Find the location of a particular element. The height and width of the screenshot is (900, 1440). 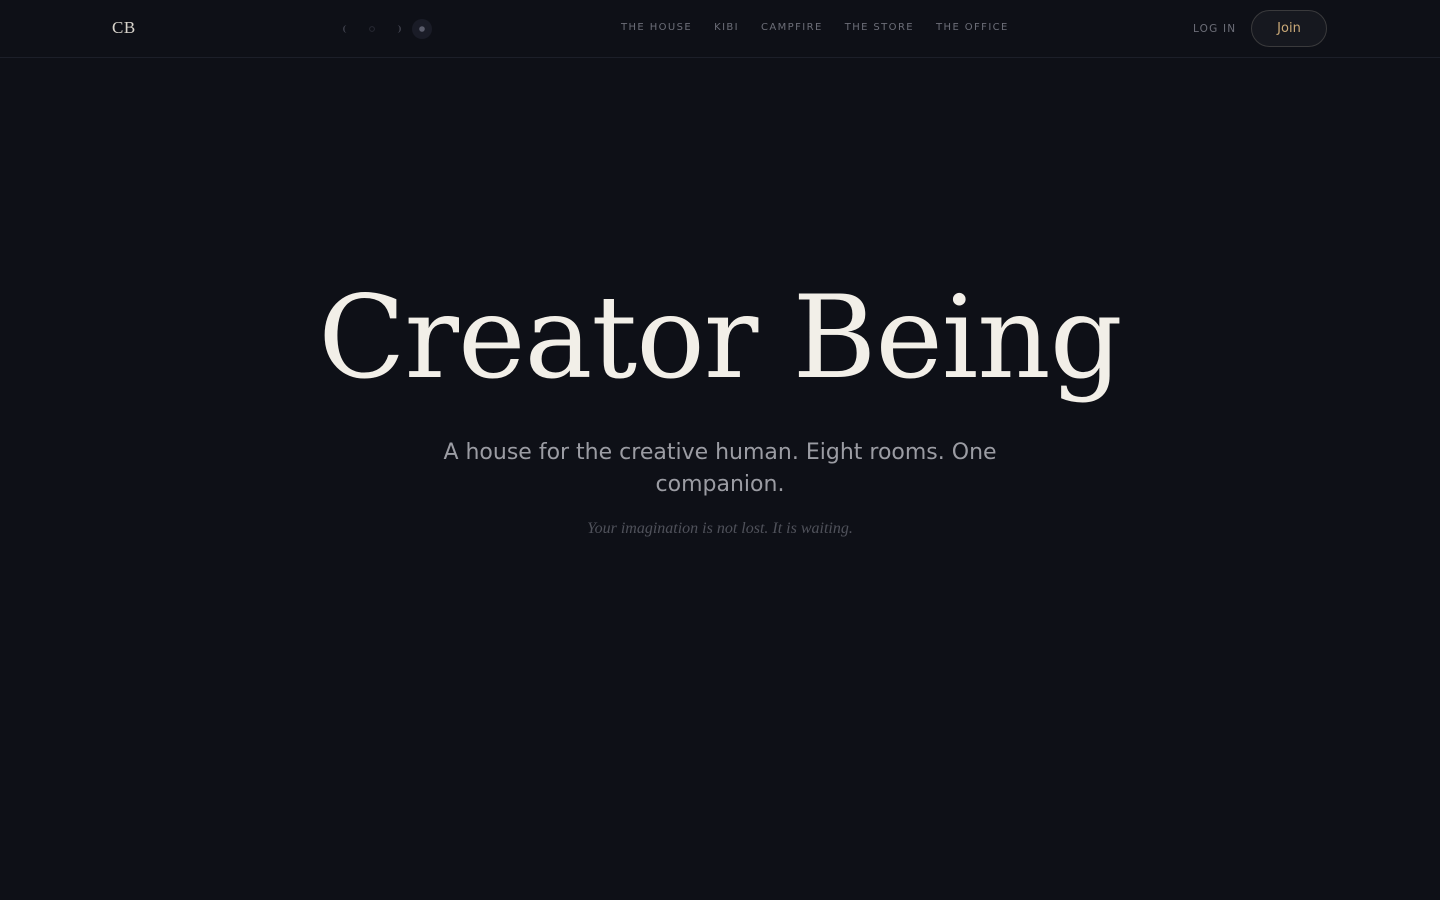

theme-phase-selector is located at coordinates (384, 29).